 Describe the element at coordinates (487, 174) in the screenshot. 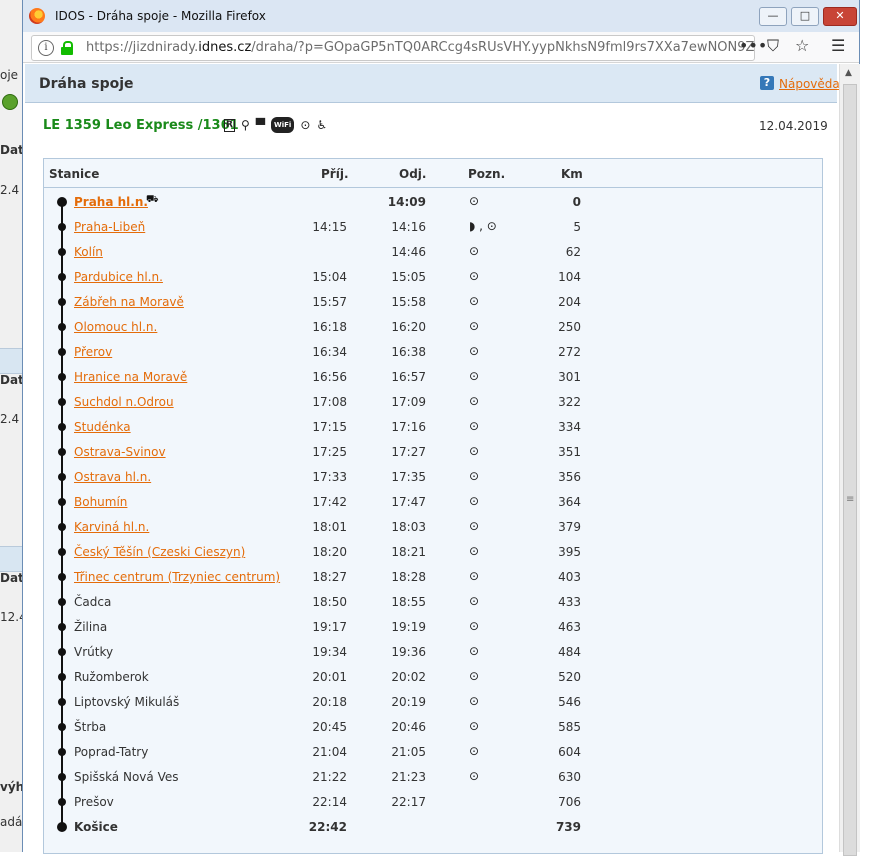

I see `header-notes: Pozn.` at that location.